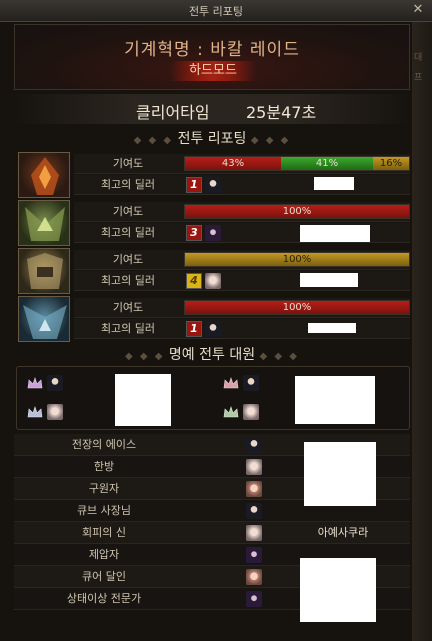  I want to click on contribution-bar: 43% 41% 16%, so click(297, 163).